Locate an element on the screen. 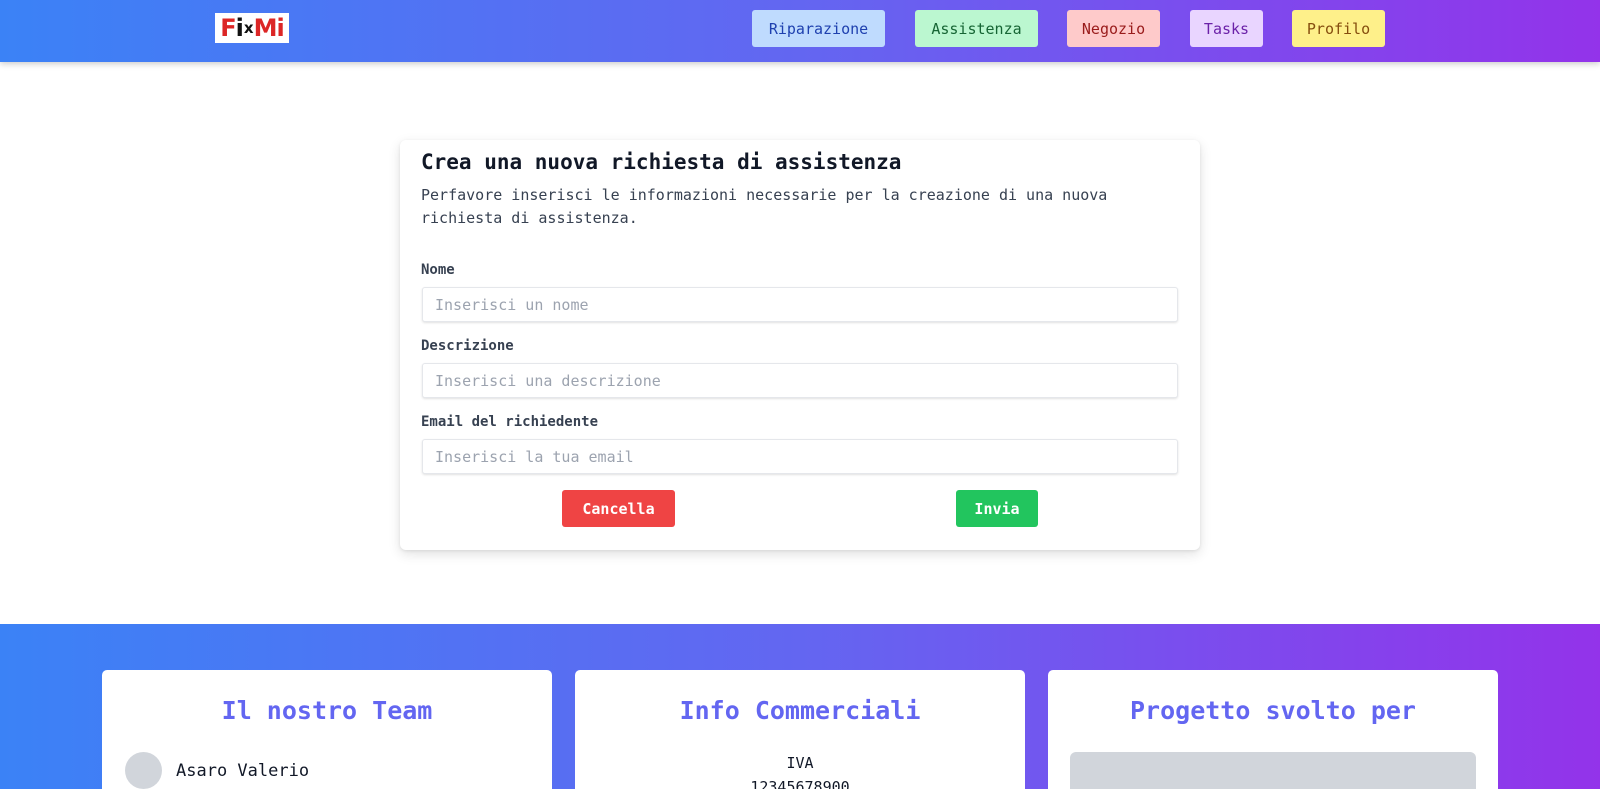 This screenshot has height=789, width=1600. nome-input is located at coordinates (800, 304).